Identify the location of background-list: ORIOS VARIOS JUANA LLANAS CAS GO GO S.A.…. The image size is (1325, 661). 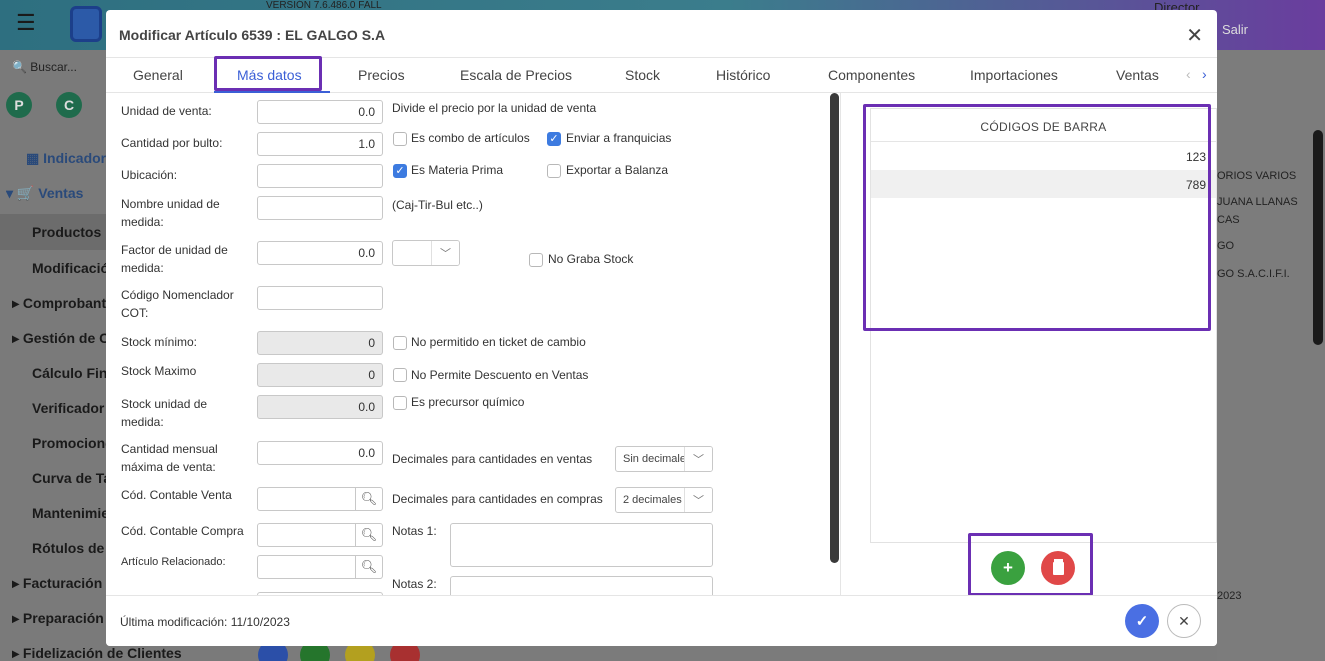
(1271, 355).